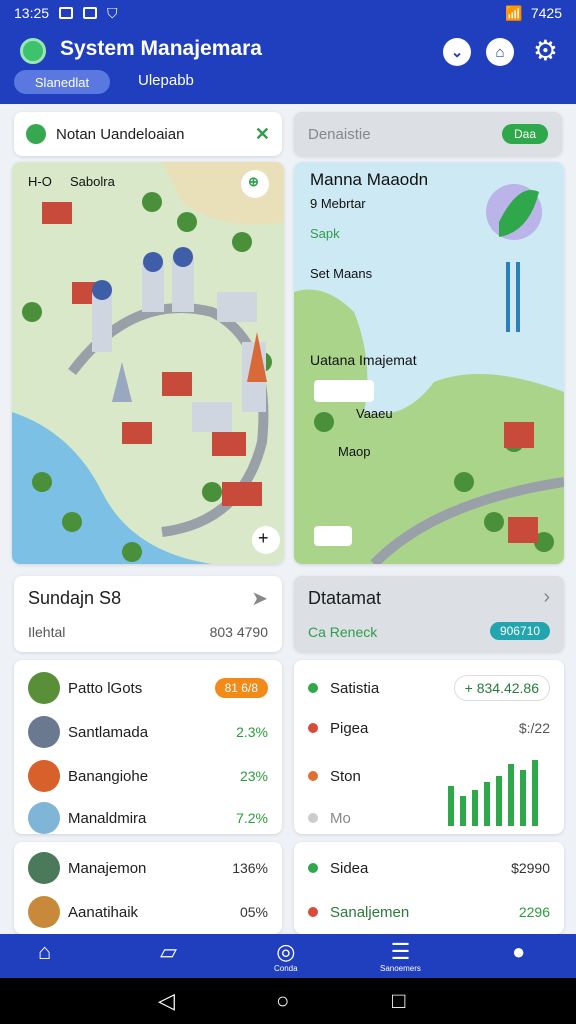  What do you see at coordinates (345, 598) in the screenshot?
I see `summary-right-title: Dtatamat` at bounding box center [345, 598].